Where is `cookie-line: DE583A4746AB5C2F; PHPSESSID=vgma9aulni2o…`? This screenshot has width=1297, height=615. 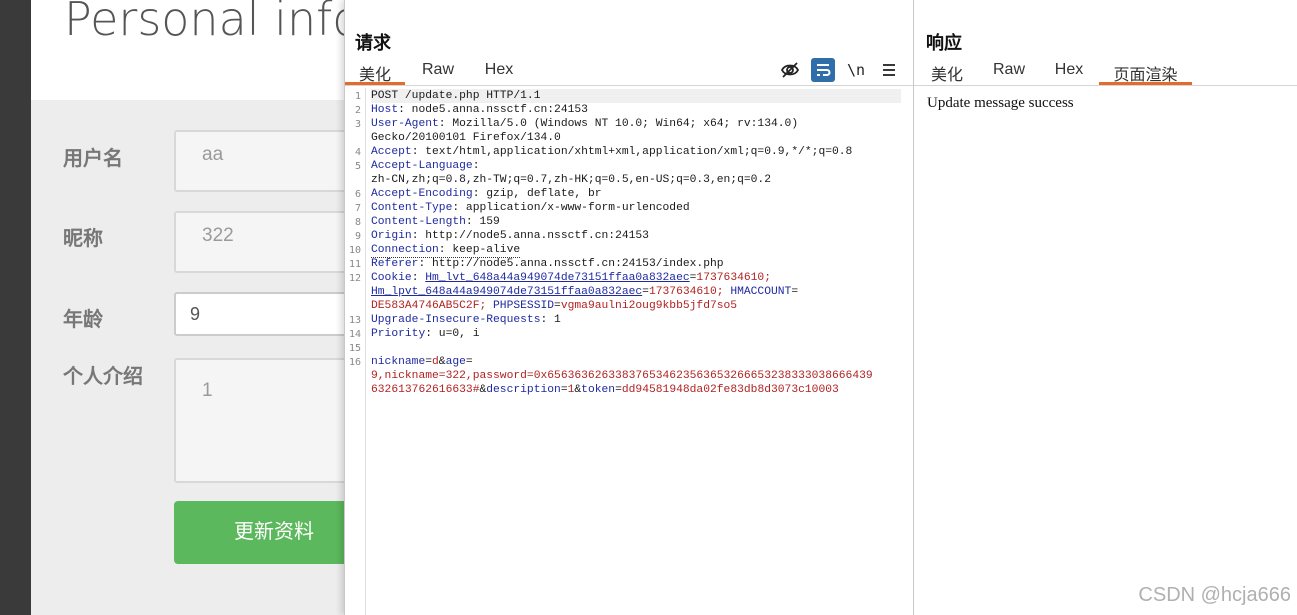
cookie-line: DE583A4746AB5C2F; PHPSESSID=vgma9aulni2o… is located at coordinates (554, 306).